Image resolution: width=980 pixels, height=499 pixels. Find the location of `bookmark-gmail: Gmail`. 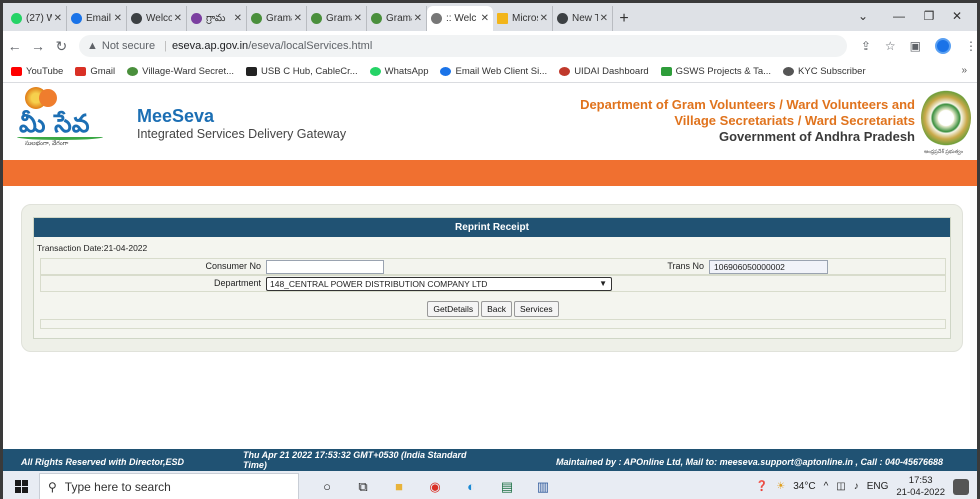

bookmark-gmail: Gmail is located at coordinates (95, 71).